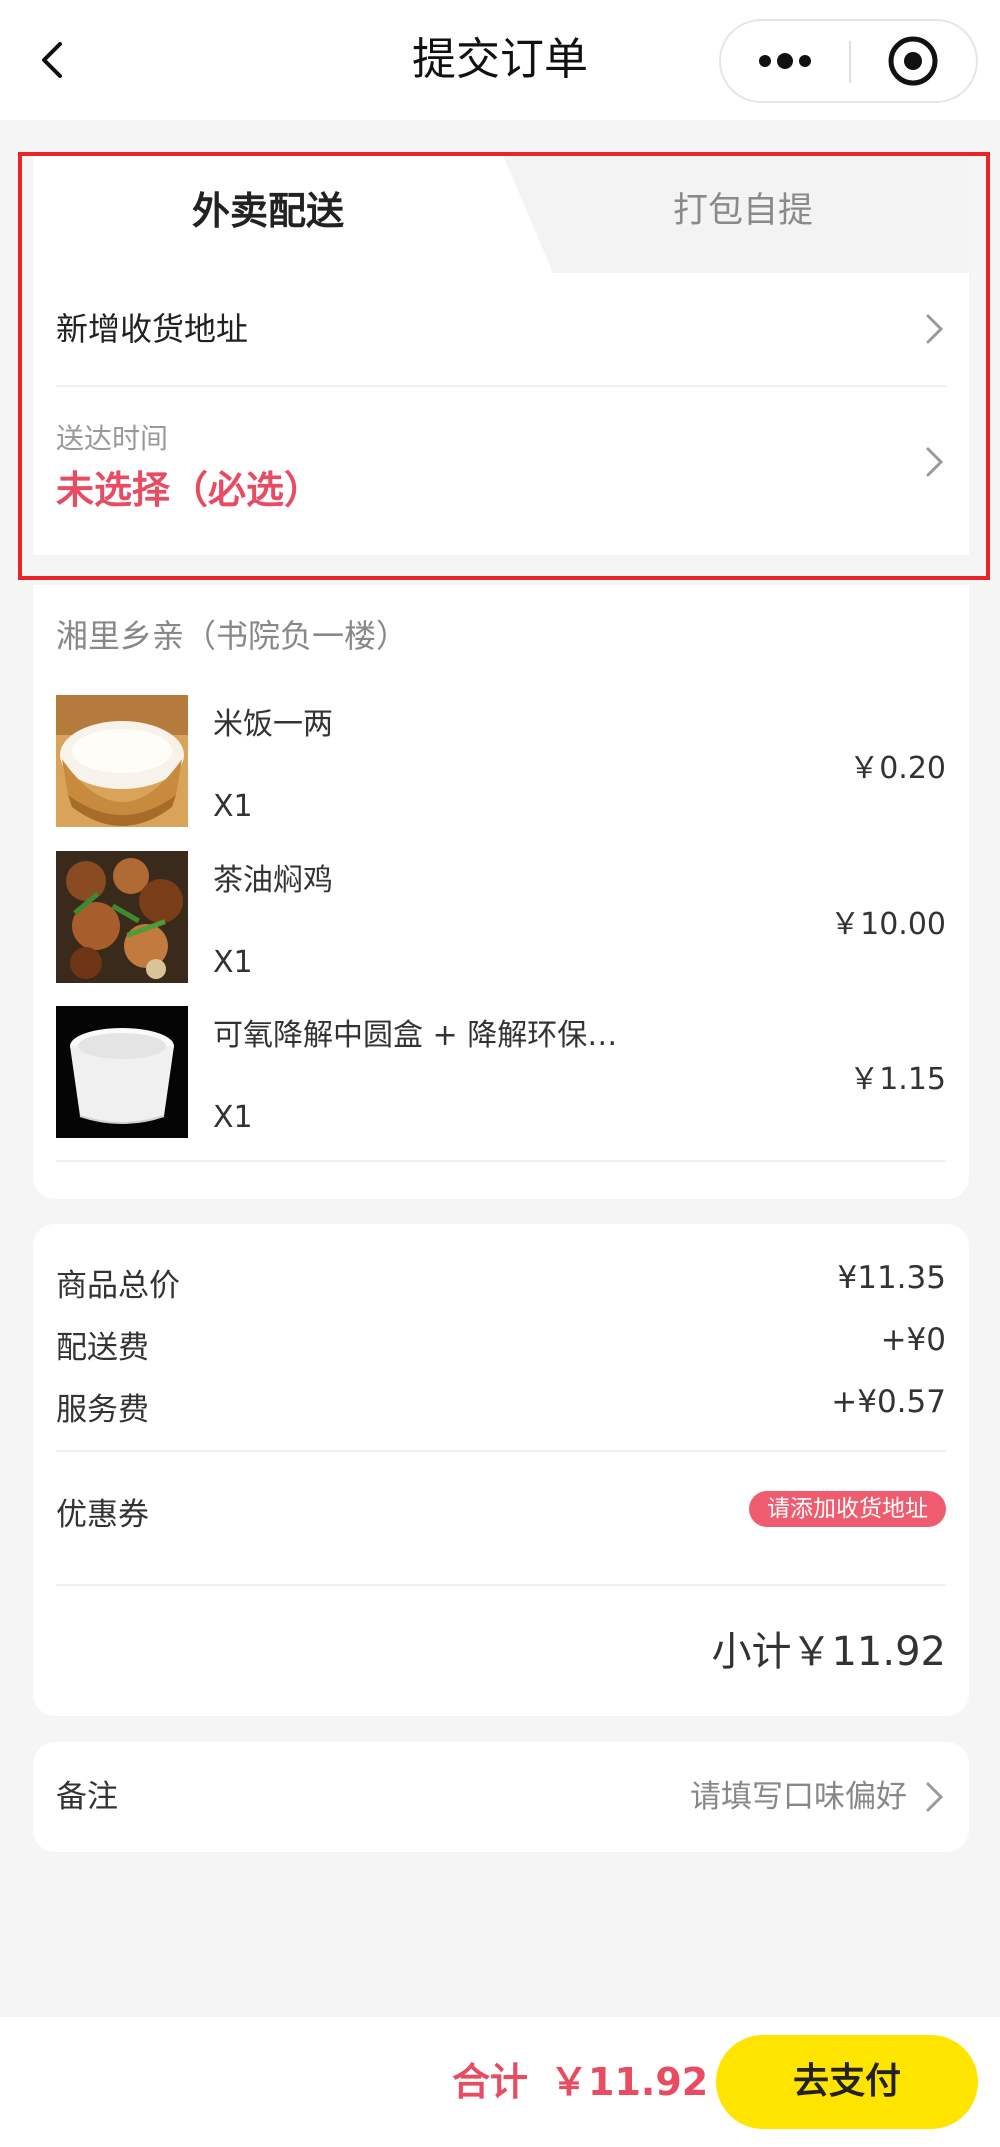 Image resolution: width=1000 pixels, height=2147 pixels. I want to click on item-price: ￥0.20, so click(897, 768).